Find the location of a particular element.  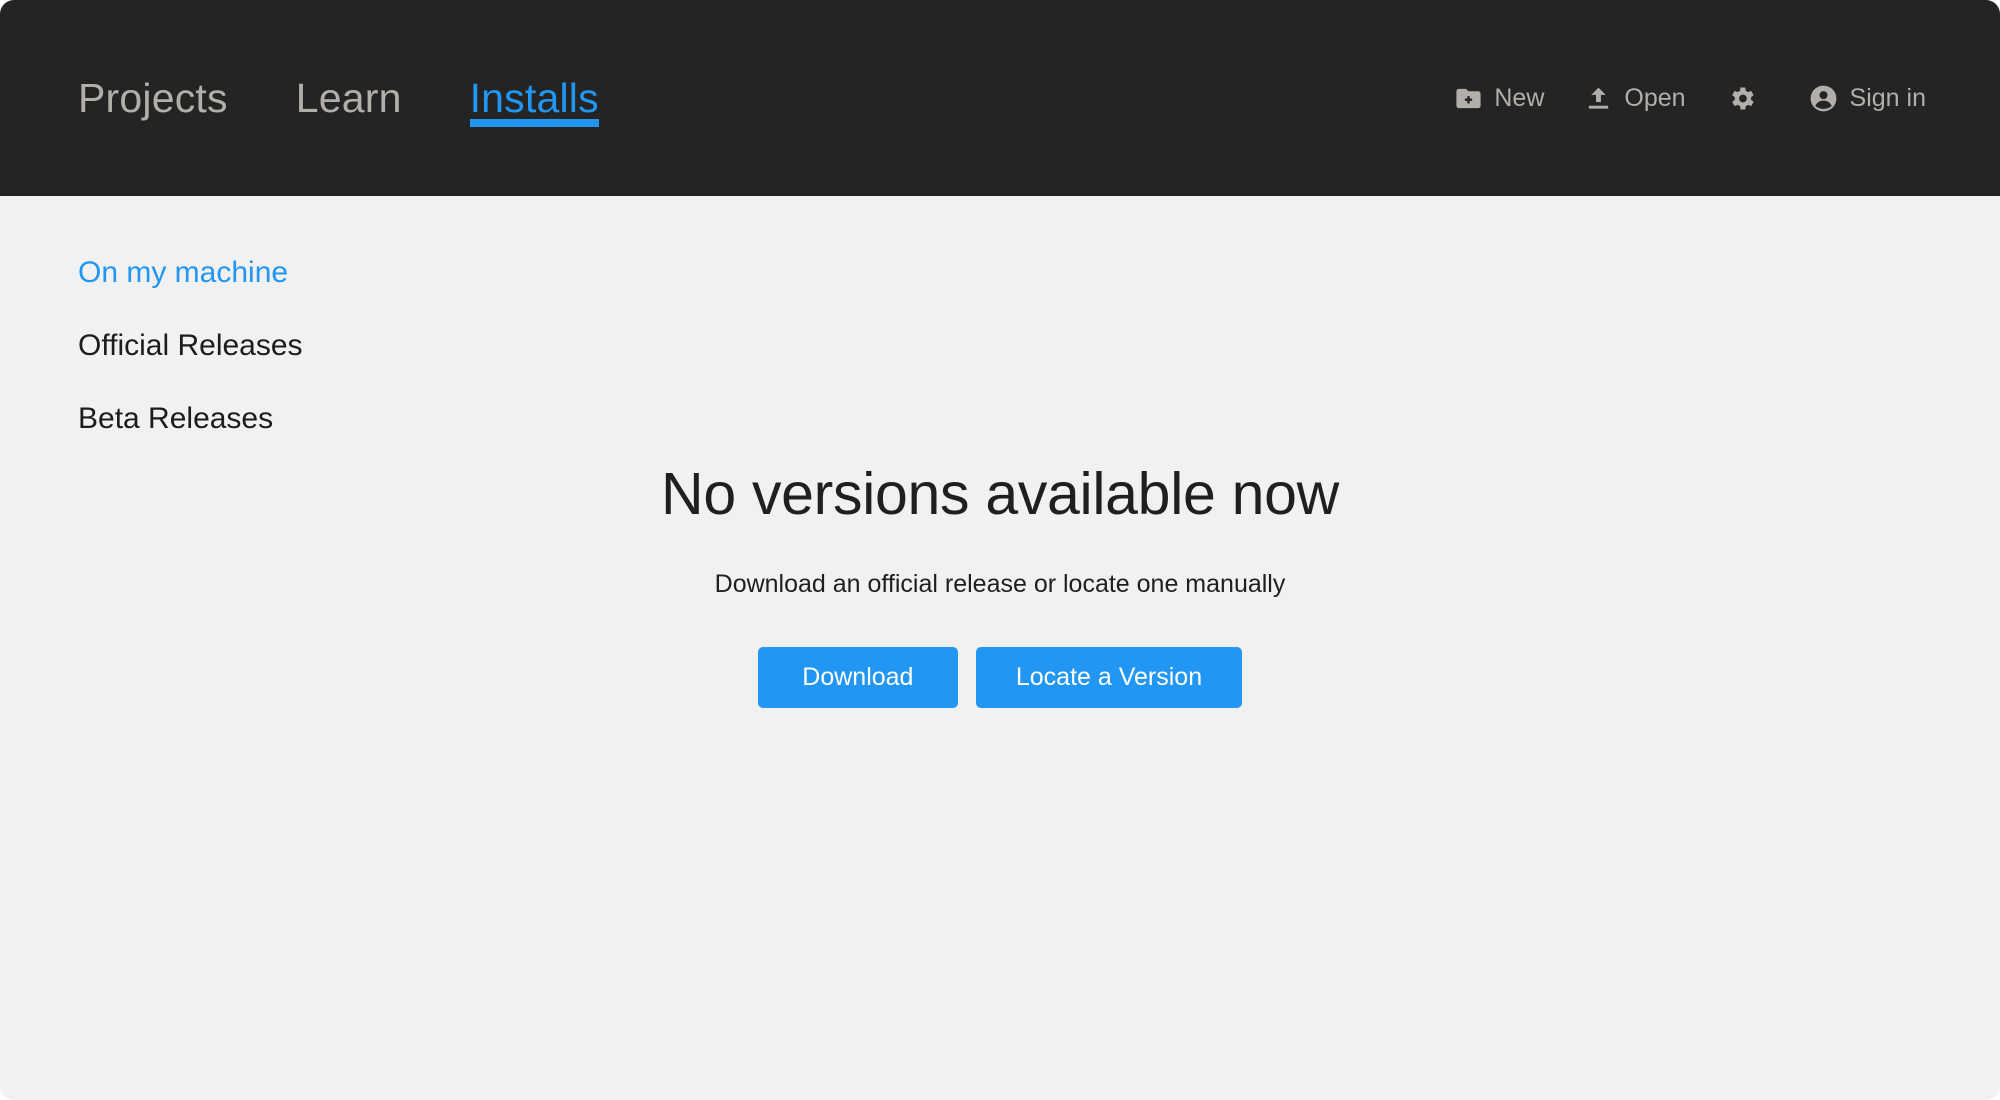

open-project-label: Open is located at coordinates (1655, 97).